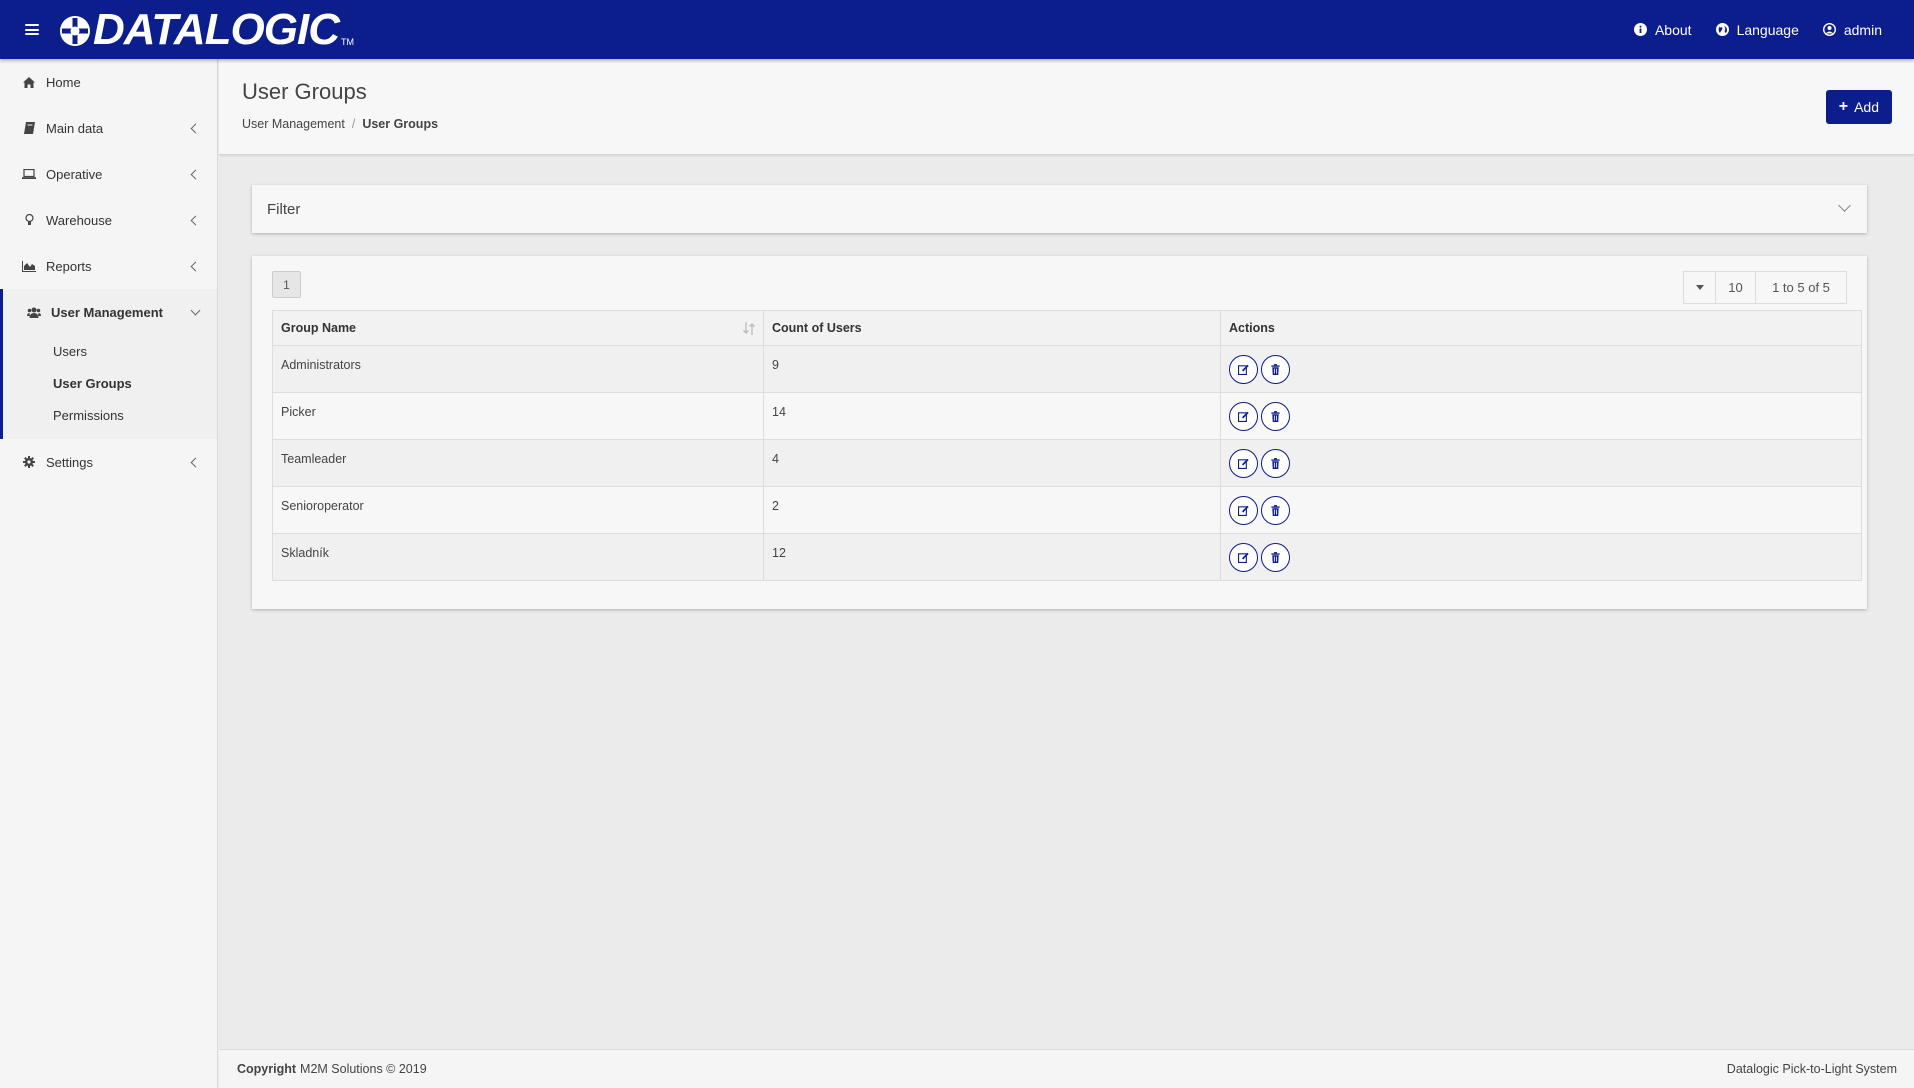 Image resolution: width=1914 pixels, height=1088 pixels. What do you see at coordinates (1067, 369) in the screenshot?
I see `table-row: Administrators 9` at bounding box center [1067, 369].